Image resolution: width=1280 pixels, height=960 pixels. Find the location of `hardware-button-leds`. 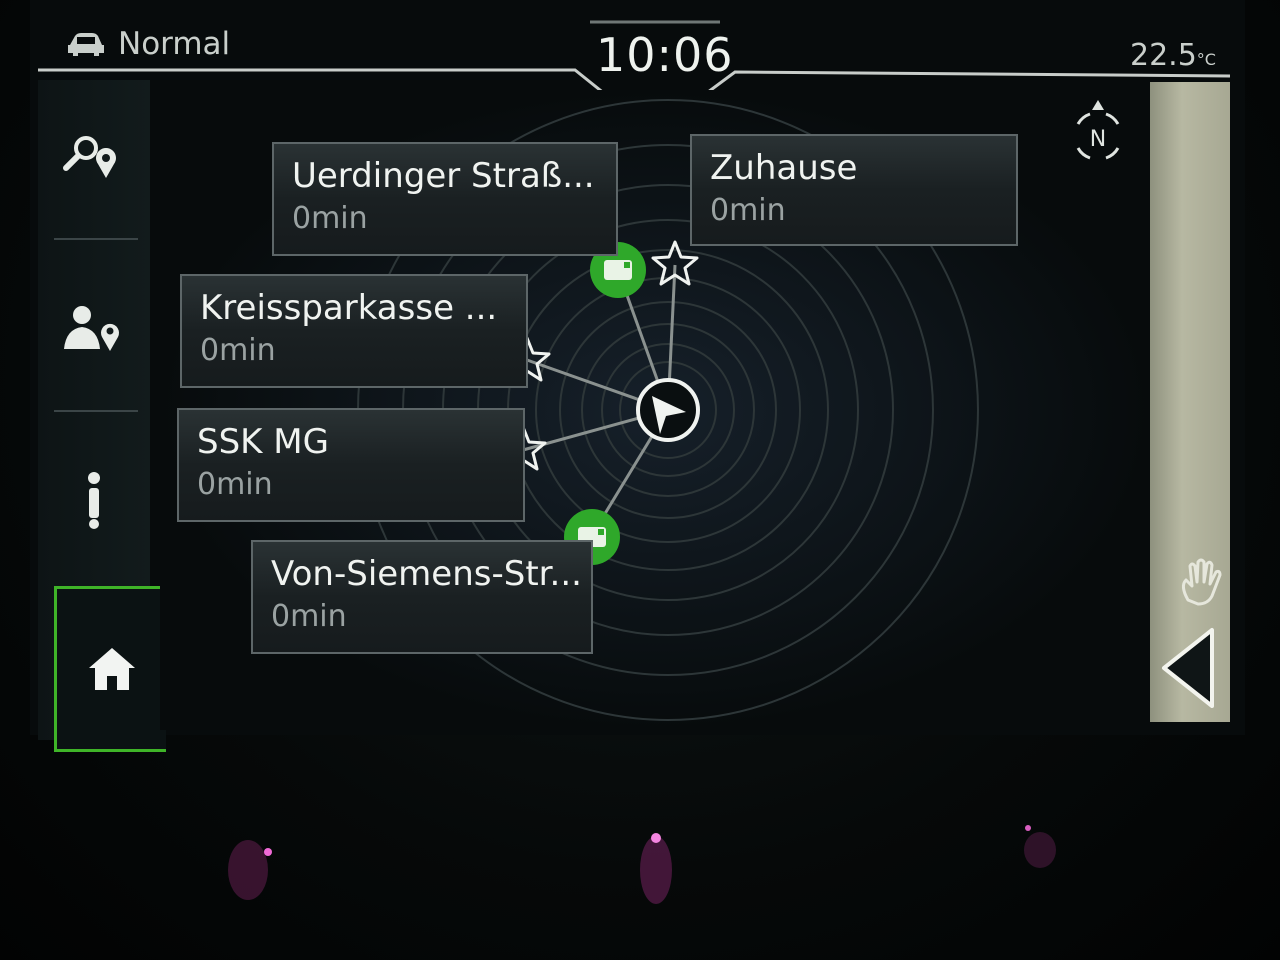

hardware-button-leds is located at coordinates (642, 864).